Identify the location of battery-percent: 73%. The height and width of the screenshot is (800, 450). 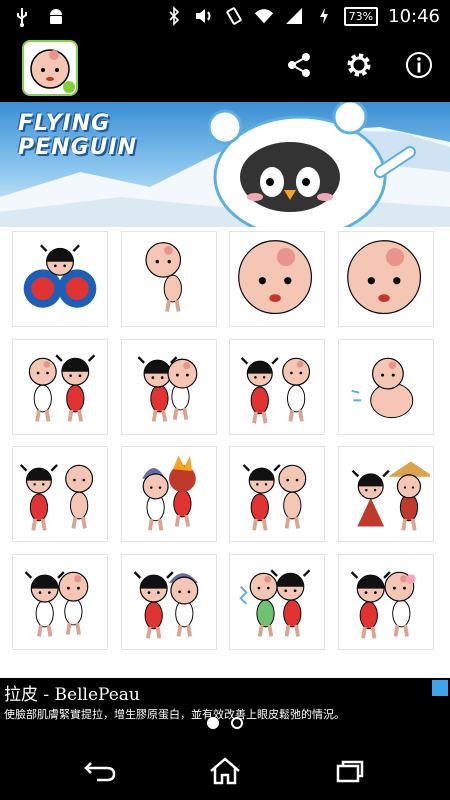
(361, 16).